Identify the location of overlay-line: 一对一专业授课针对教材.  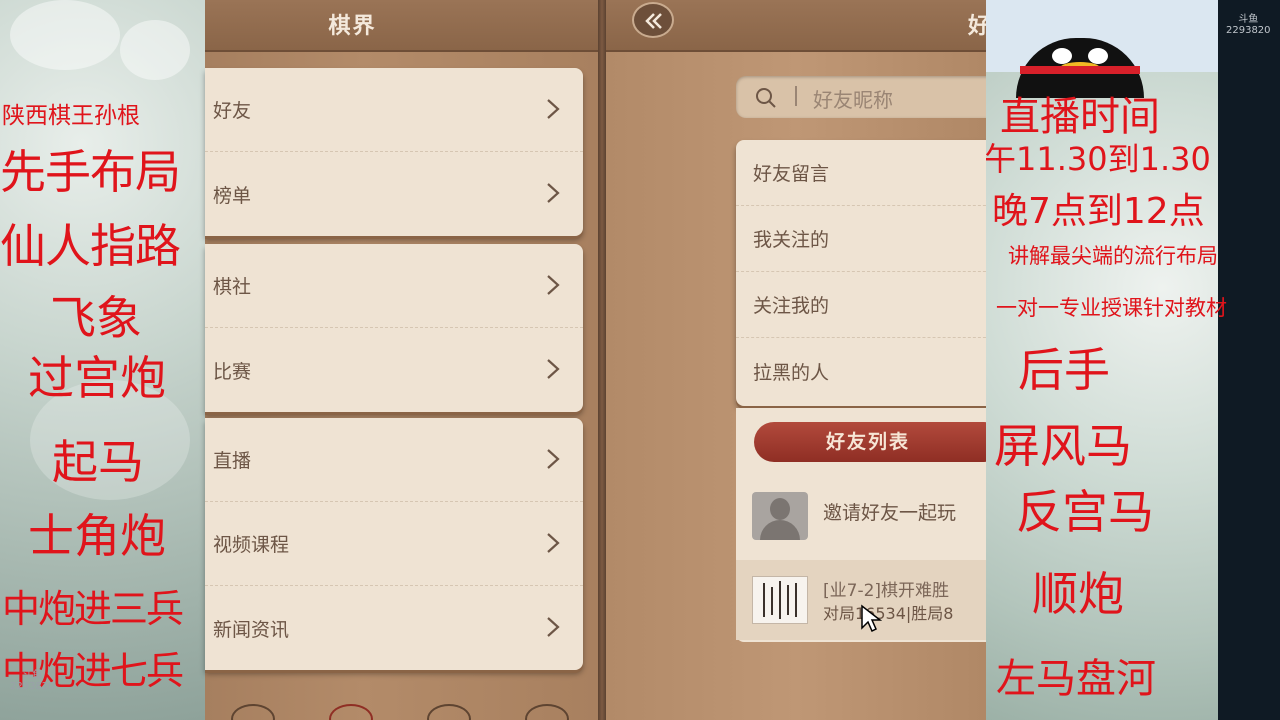
(1111, 308).